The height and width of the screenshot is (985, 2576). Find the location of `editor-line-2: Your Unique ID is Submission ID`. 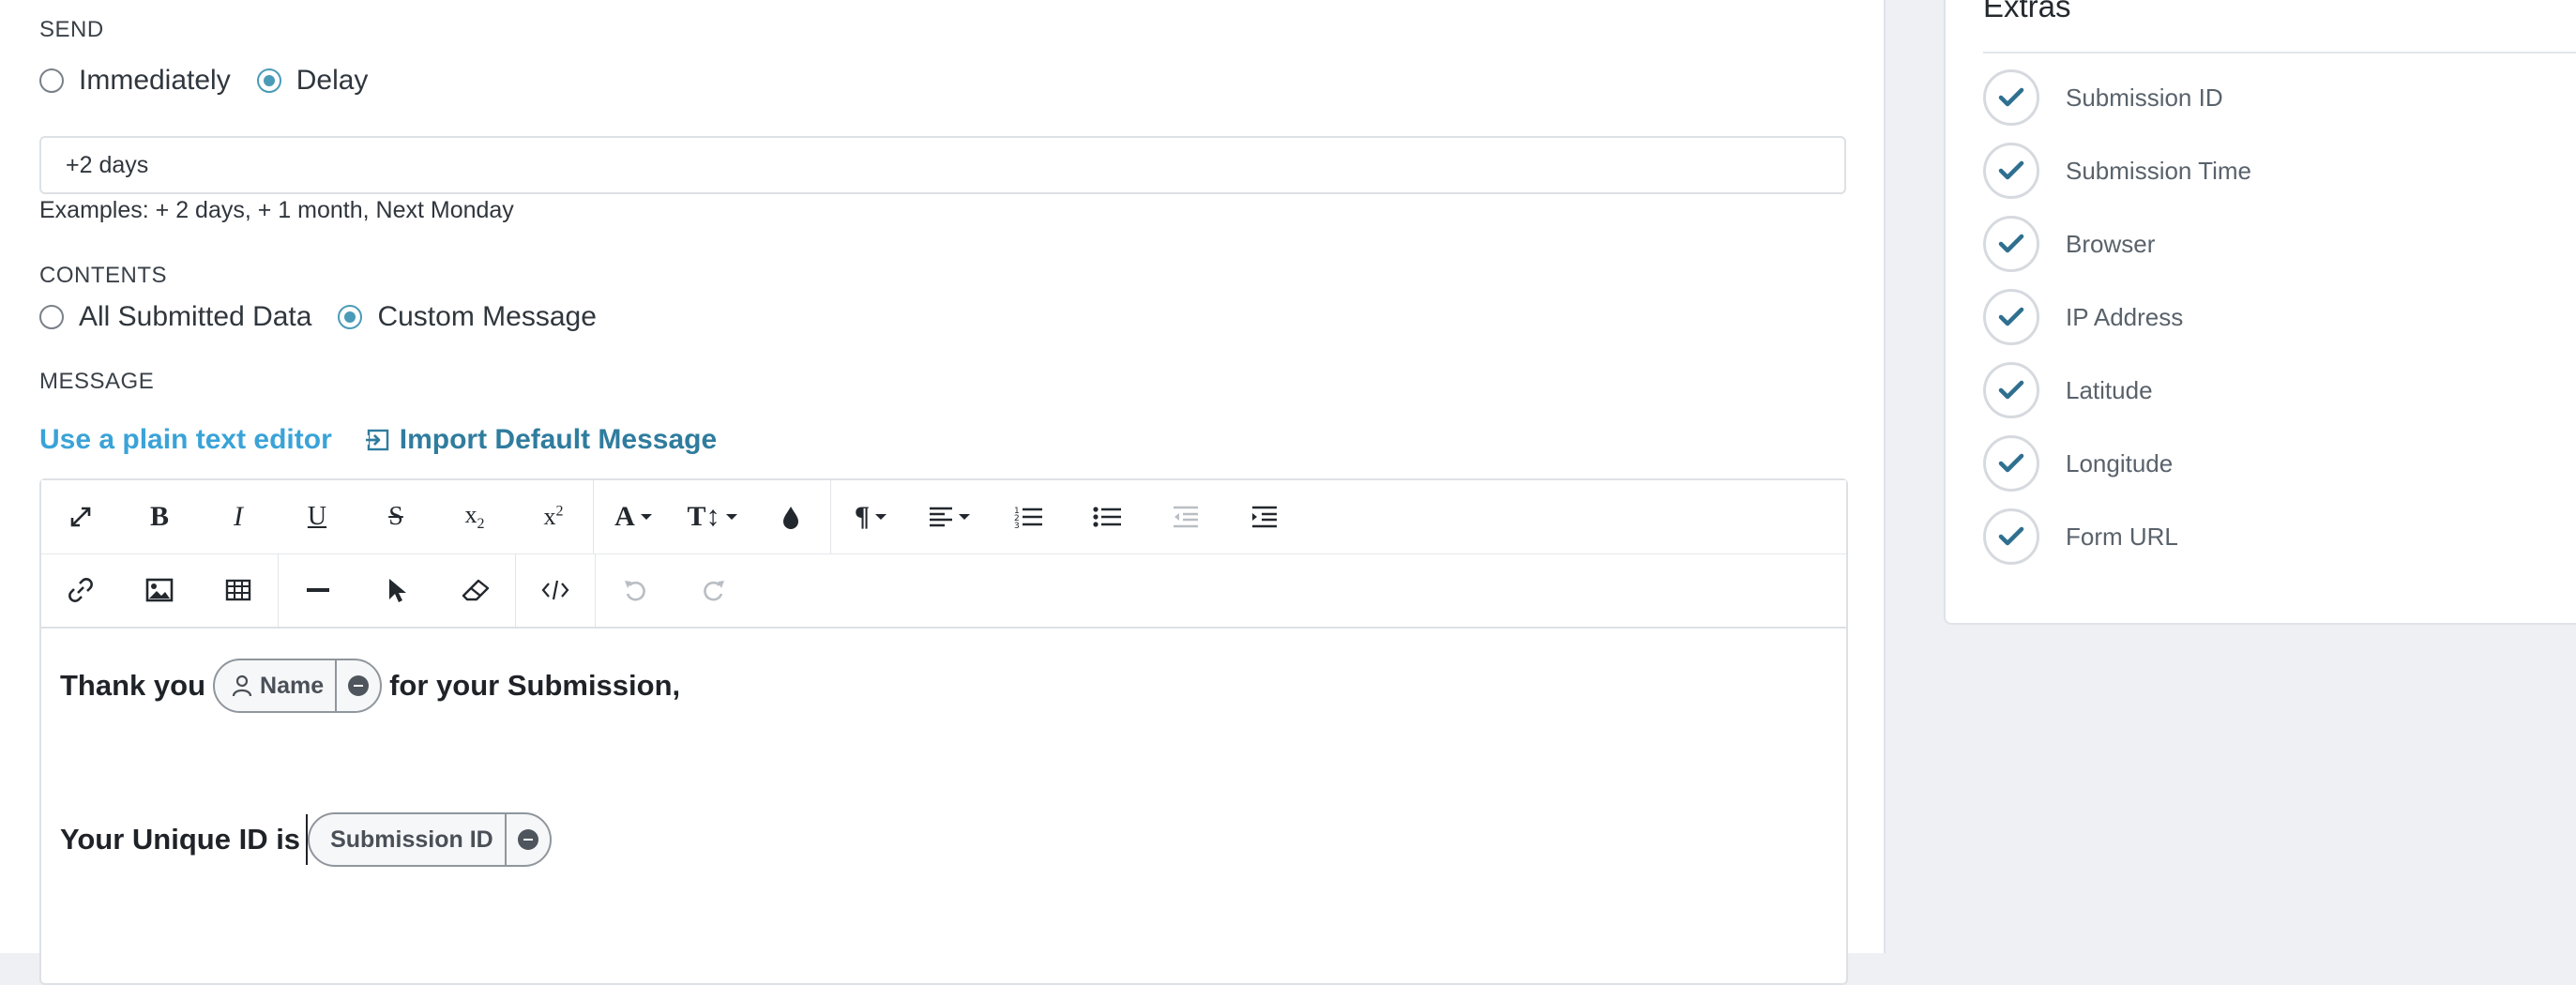

editor-line-2: Your Unique ID is Submission ID is located at coordinates (309, 840).